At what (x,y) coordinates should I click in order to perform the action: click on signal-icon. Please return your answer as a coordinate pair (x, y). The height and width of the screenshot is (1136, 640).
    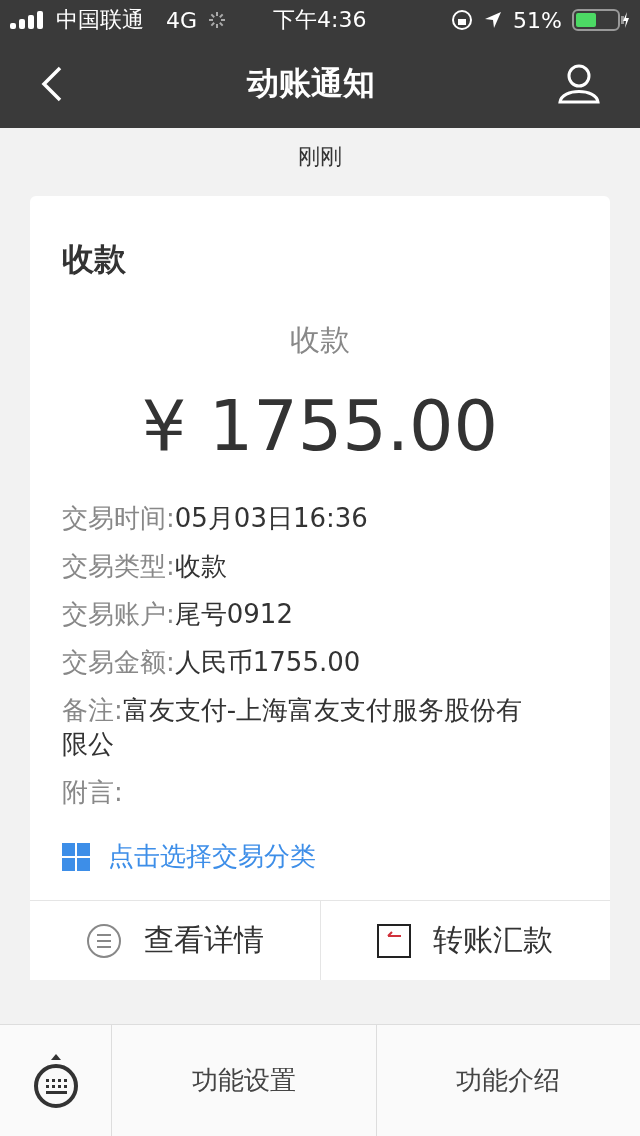
    Looking at the image, I should click on (28, 20).